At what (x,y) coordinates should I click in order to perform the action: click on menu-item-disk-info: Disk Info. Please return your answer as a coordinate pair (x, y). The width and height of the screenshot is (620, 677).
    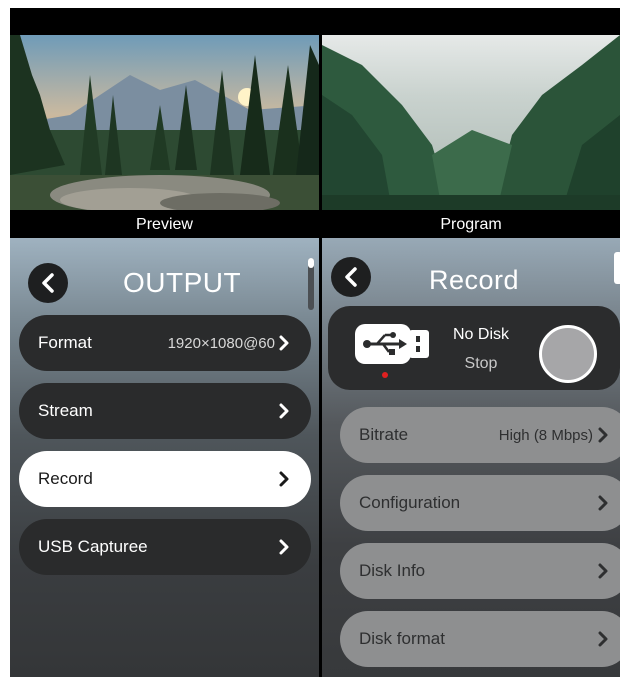
    Looking at the image, I should click on (480, 571).